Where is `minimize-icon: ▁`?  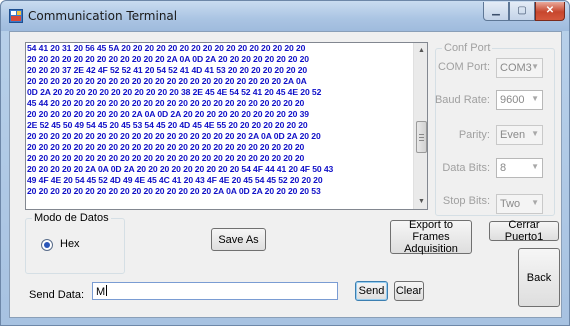
minimize-icon: ▁ is located at coordinates (496, 10).